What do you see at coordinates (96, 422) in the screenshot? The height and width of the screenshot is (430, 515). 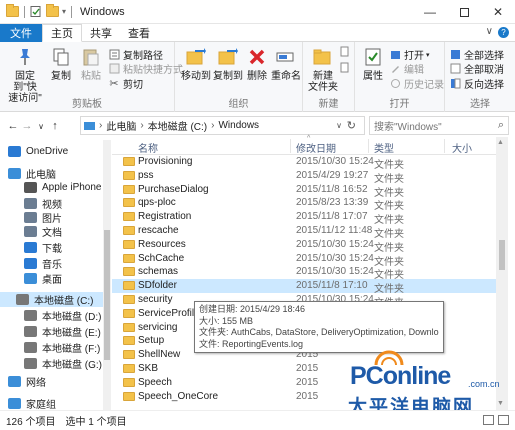 I see `status-selected-count: 选中 1 个项目` at bounding box center [96, 422].